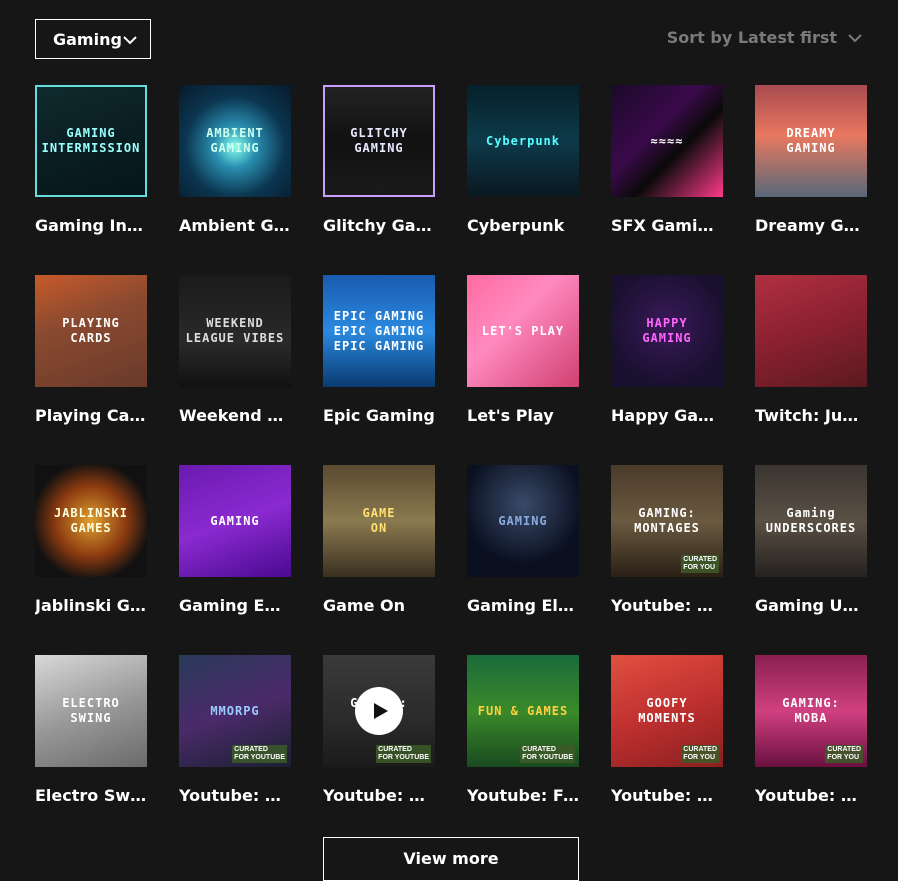 The width and height of the screenshot is (898, 881). I want to click on cover-art-text: ≈≈≈≈, so click(667, 140).